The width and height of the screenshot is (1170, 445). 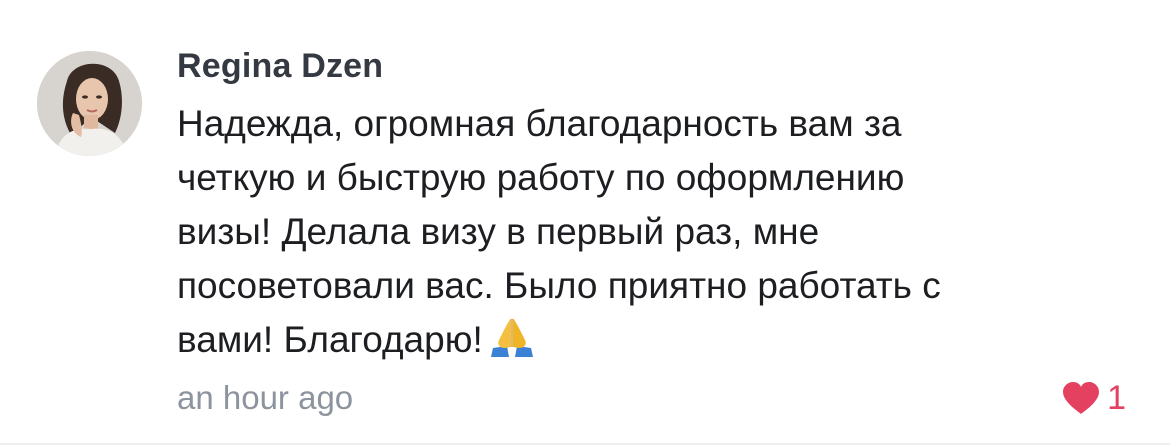 I want to click on avatar-photo, so click(x=89, y=103).